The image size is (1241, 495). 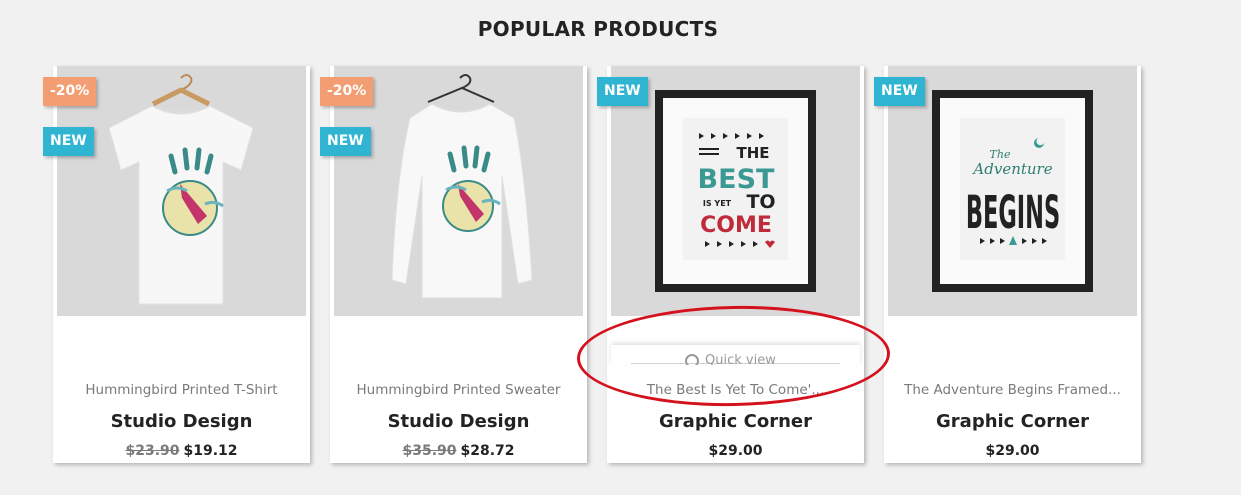 What do you see at coordinates (736, 225) in the screenshot?
I see `poster-text-come: COME` at bounding box center [736, 225].